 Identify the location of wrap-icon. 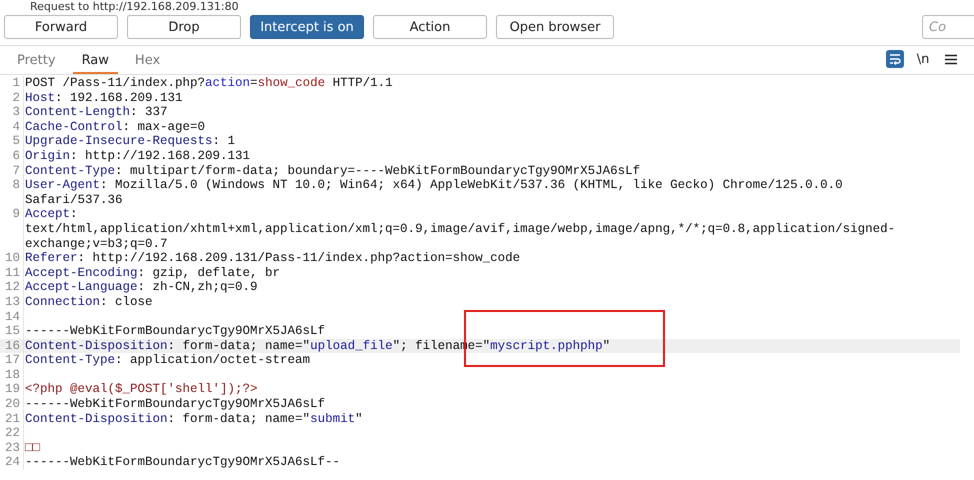
(895, 59).